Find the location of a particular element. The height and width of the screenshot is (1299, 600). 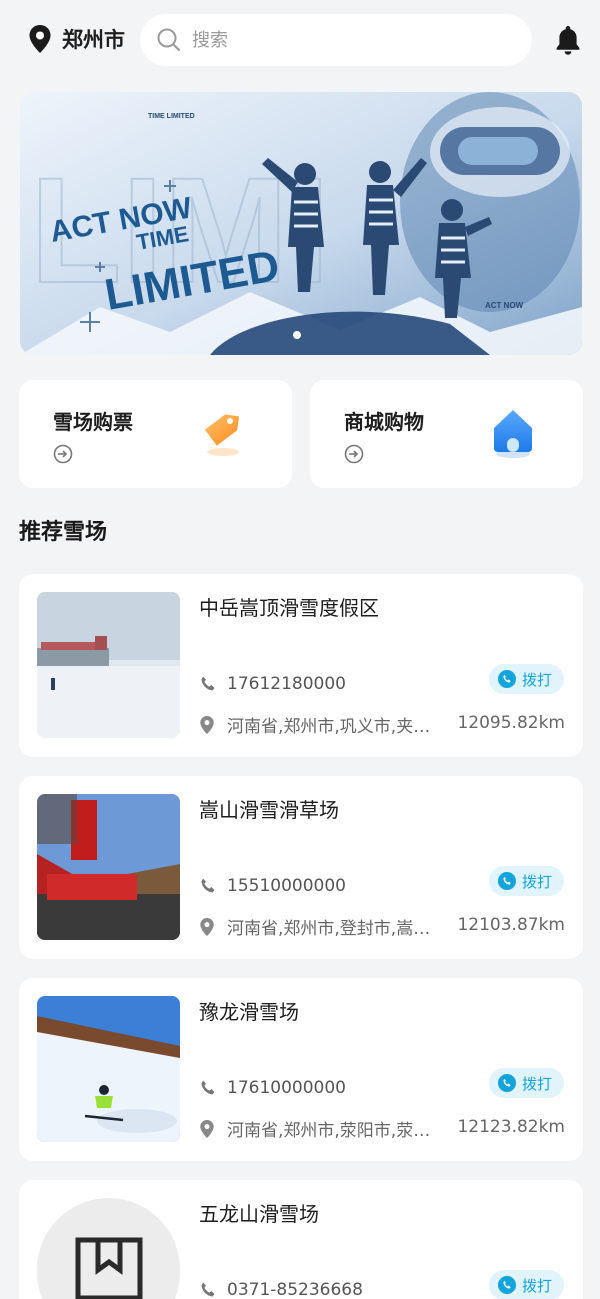

search-bar is located at coordinates (336, 40).